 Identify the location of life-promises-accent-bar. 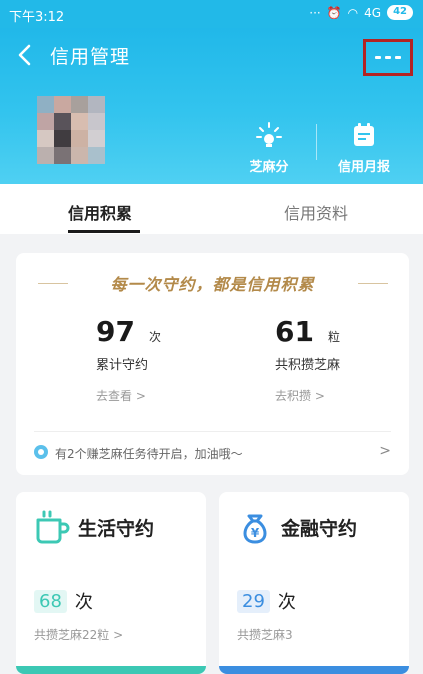
(111, 670).